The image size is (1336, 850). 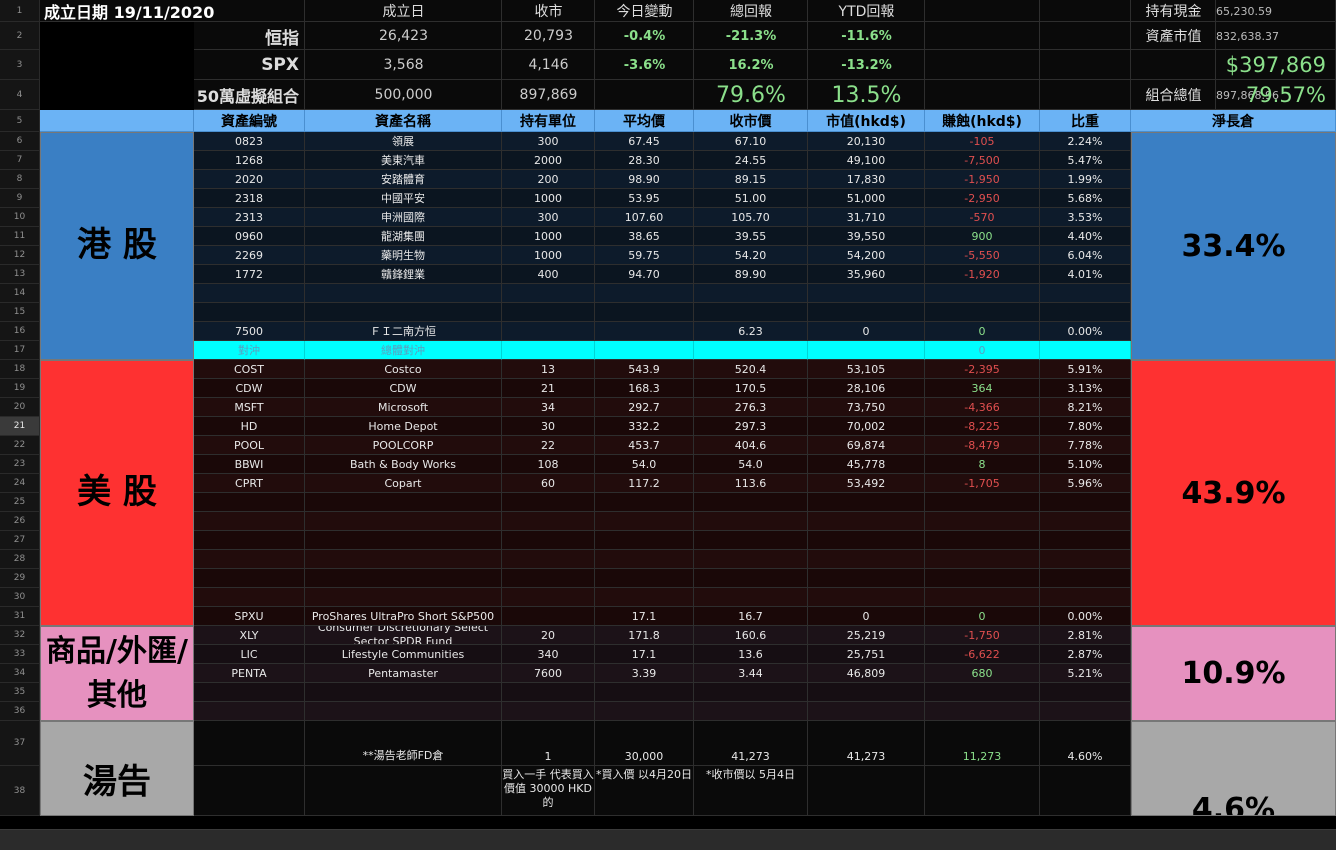 I want to click on cell-name: 申洲國際, so click(x=403, y=217).